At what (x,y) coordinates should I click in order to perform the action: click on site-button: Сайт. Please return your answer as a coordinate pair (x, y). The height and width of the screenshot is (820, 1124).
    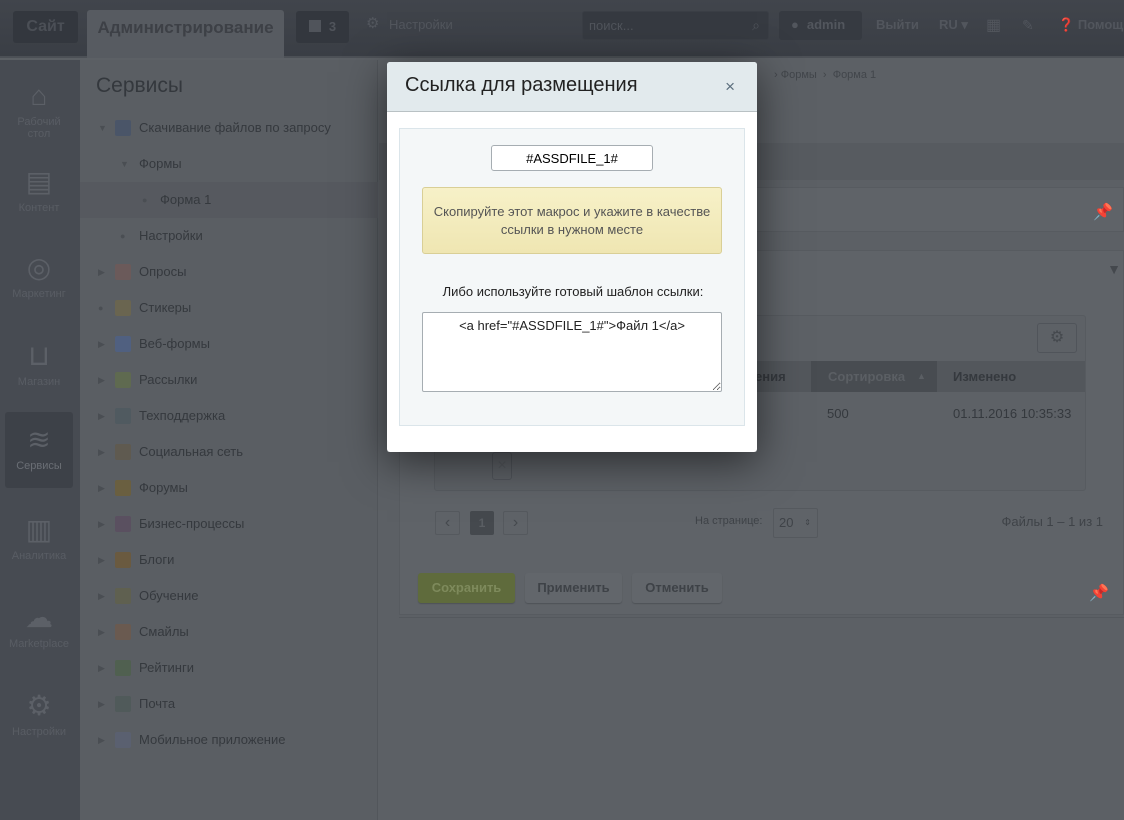
    Looking at the image, I should click on (45, 27).